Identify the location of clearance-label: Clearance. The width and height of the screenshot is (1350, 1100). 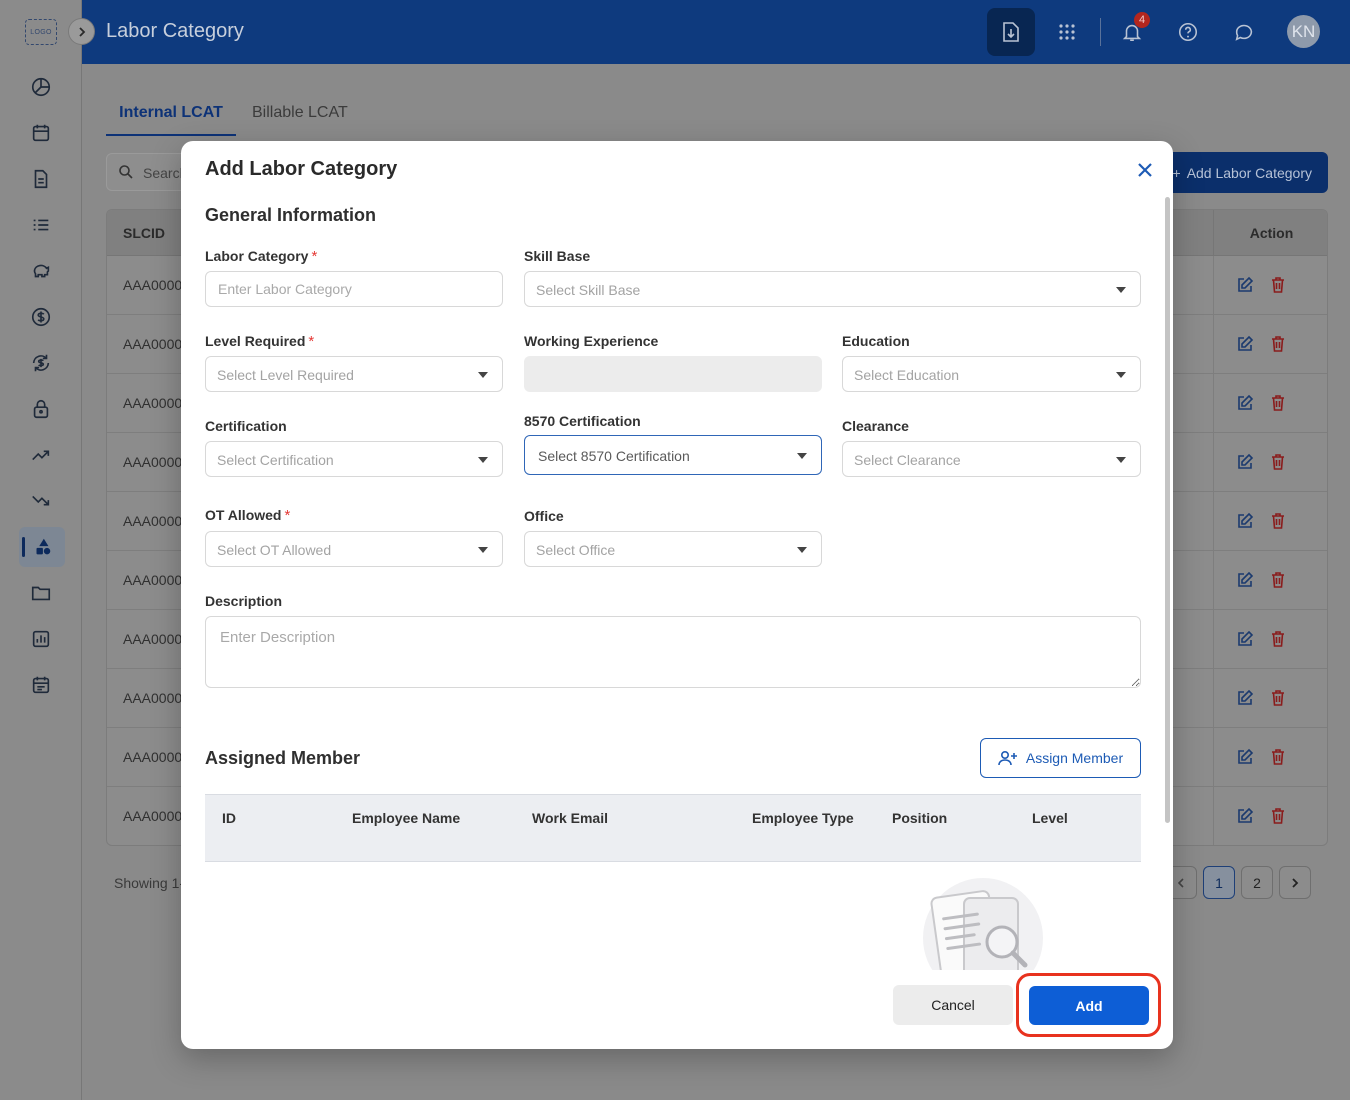
(875, 426).